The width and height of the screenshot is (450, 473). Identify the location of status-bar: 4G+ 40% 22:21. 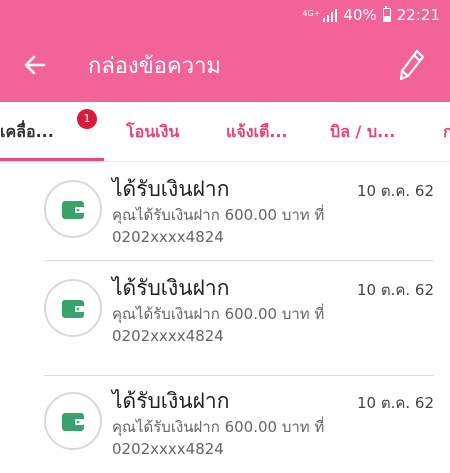
(225, 15).